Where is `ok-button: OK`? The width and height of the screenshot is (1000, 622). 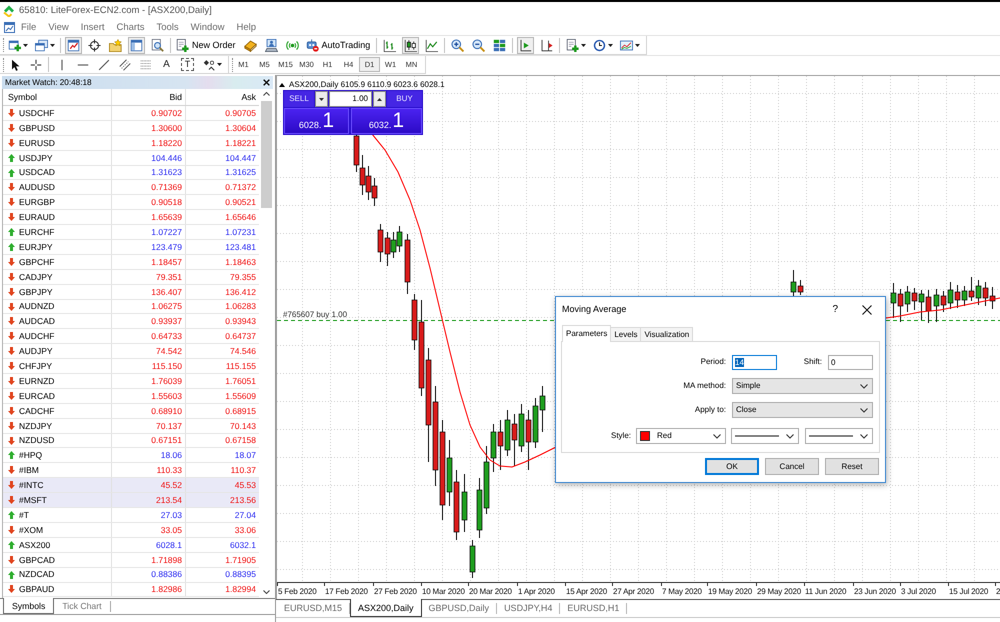
ok-button: OK is located at coordinates (732, 466).